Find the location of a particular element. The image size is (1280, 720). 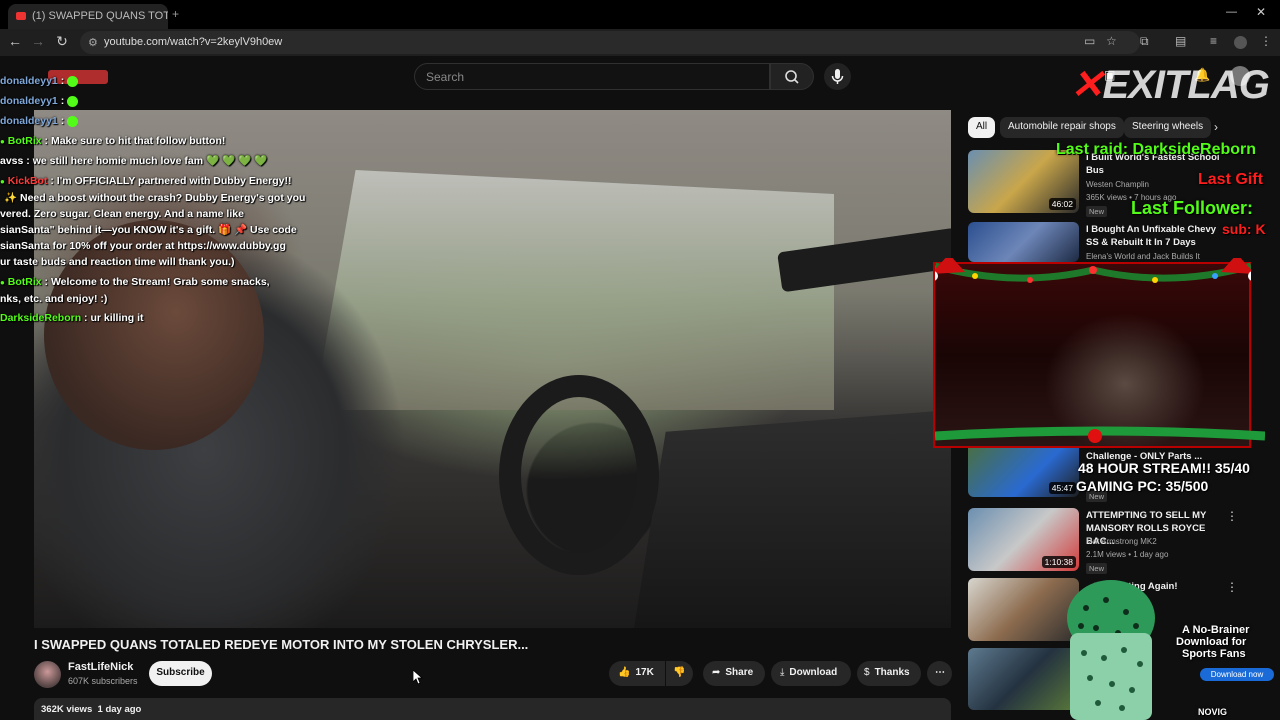

stream-goal-hours: 48 HOUR STREAM!! 35/40 is located at coordinates (1164, 468).